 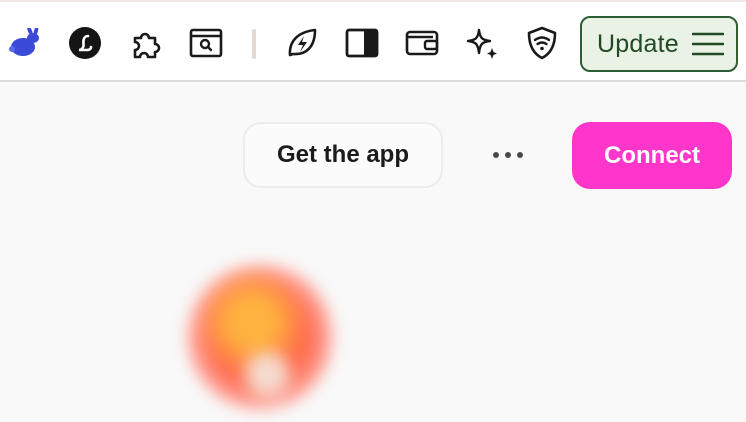 What do you see at coordinates (638, 43) in the screenshot?
I see `update-button-label: Update` at bounding box center [638, 43].